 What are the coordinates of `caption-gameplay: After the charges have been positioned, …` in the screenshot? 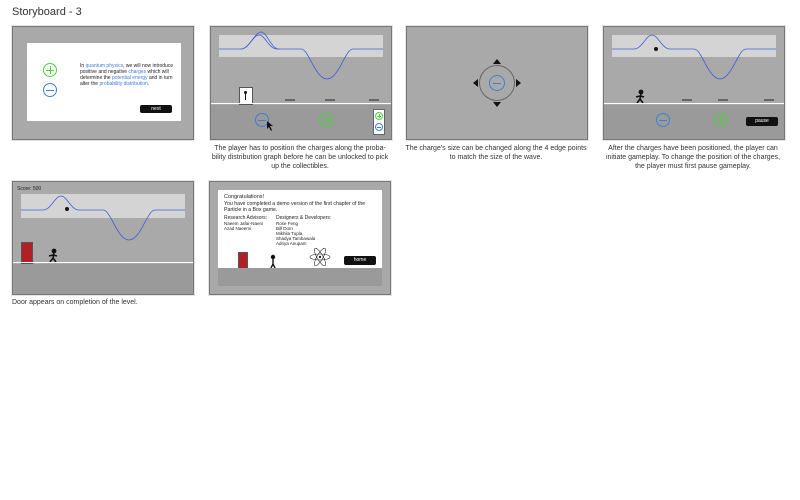 It's located at (693, 157).